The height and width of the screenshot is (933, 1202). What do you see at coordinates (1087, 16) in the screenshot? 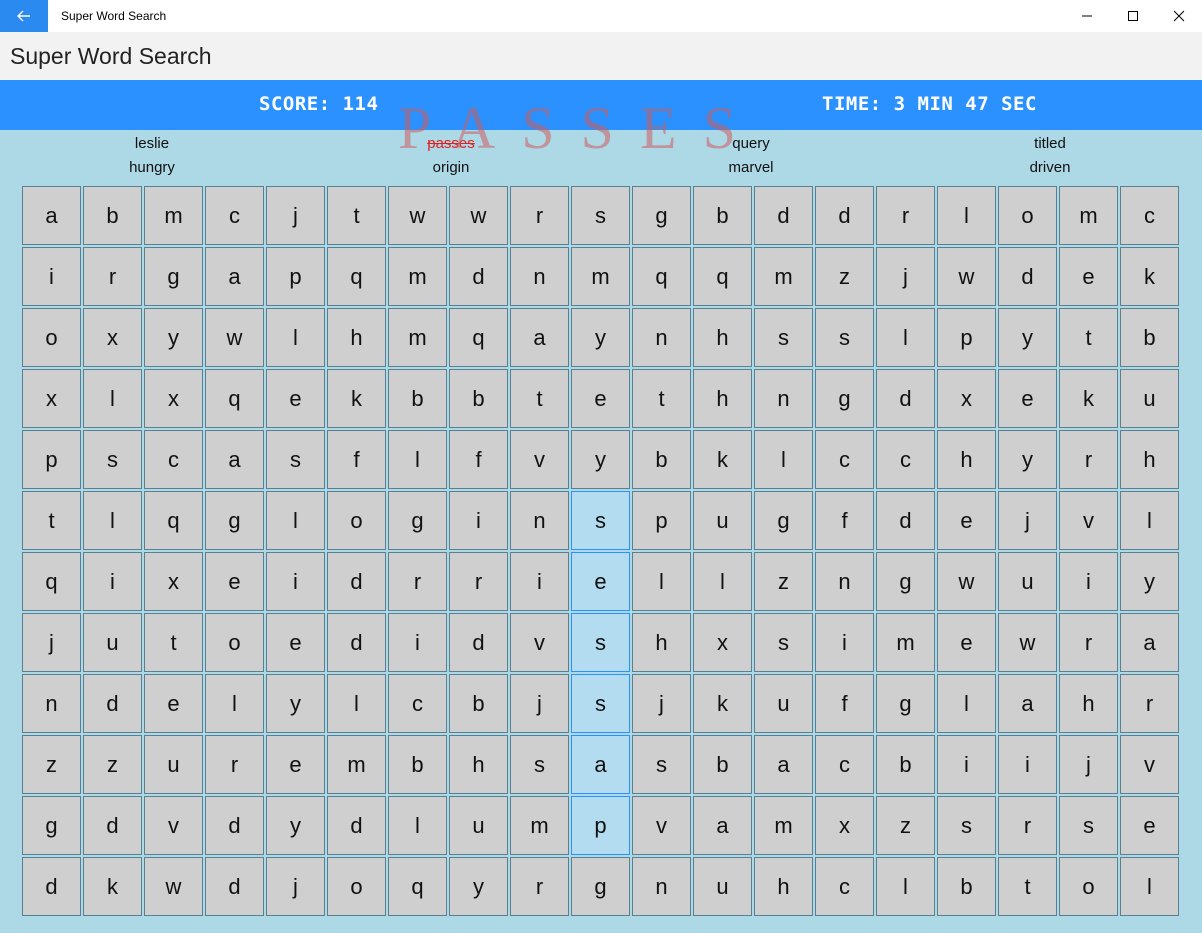
I see `minimize-button` at bounding box center [1087, 16].